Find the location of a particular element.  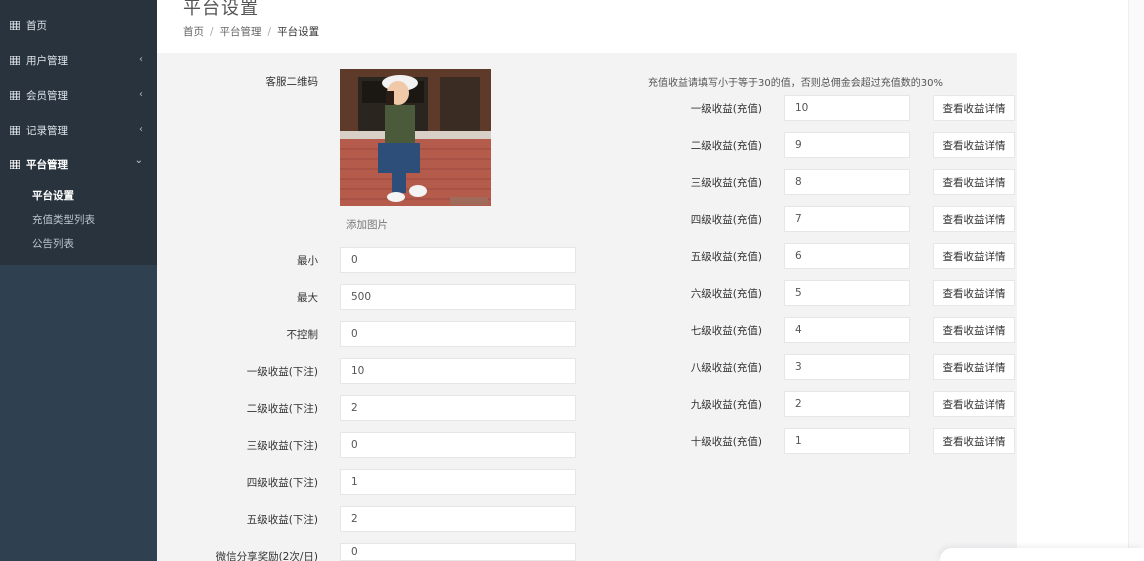

breadcrumb-platform: 平台管理 is located at coordinates (241, 32).